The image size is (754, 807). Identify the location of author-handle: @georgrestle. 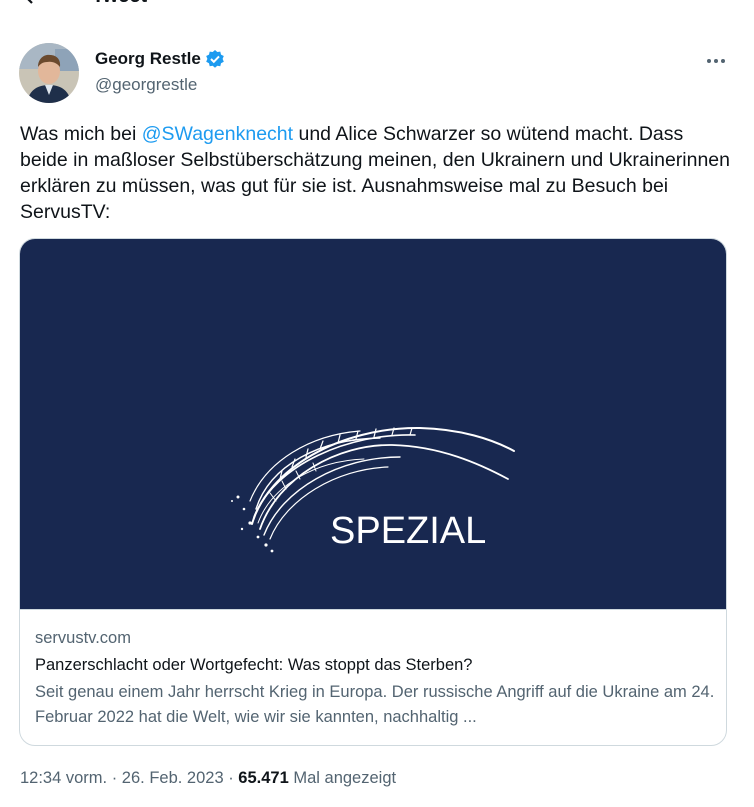
(146, 85).